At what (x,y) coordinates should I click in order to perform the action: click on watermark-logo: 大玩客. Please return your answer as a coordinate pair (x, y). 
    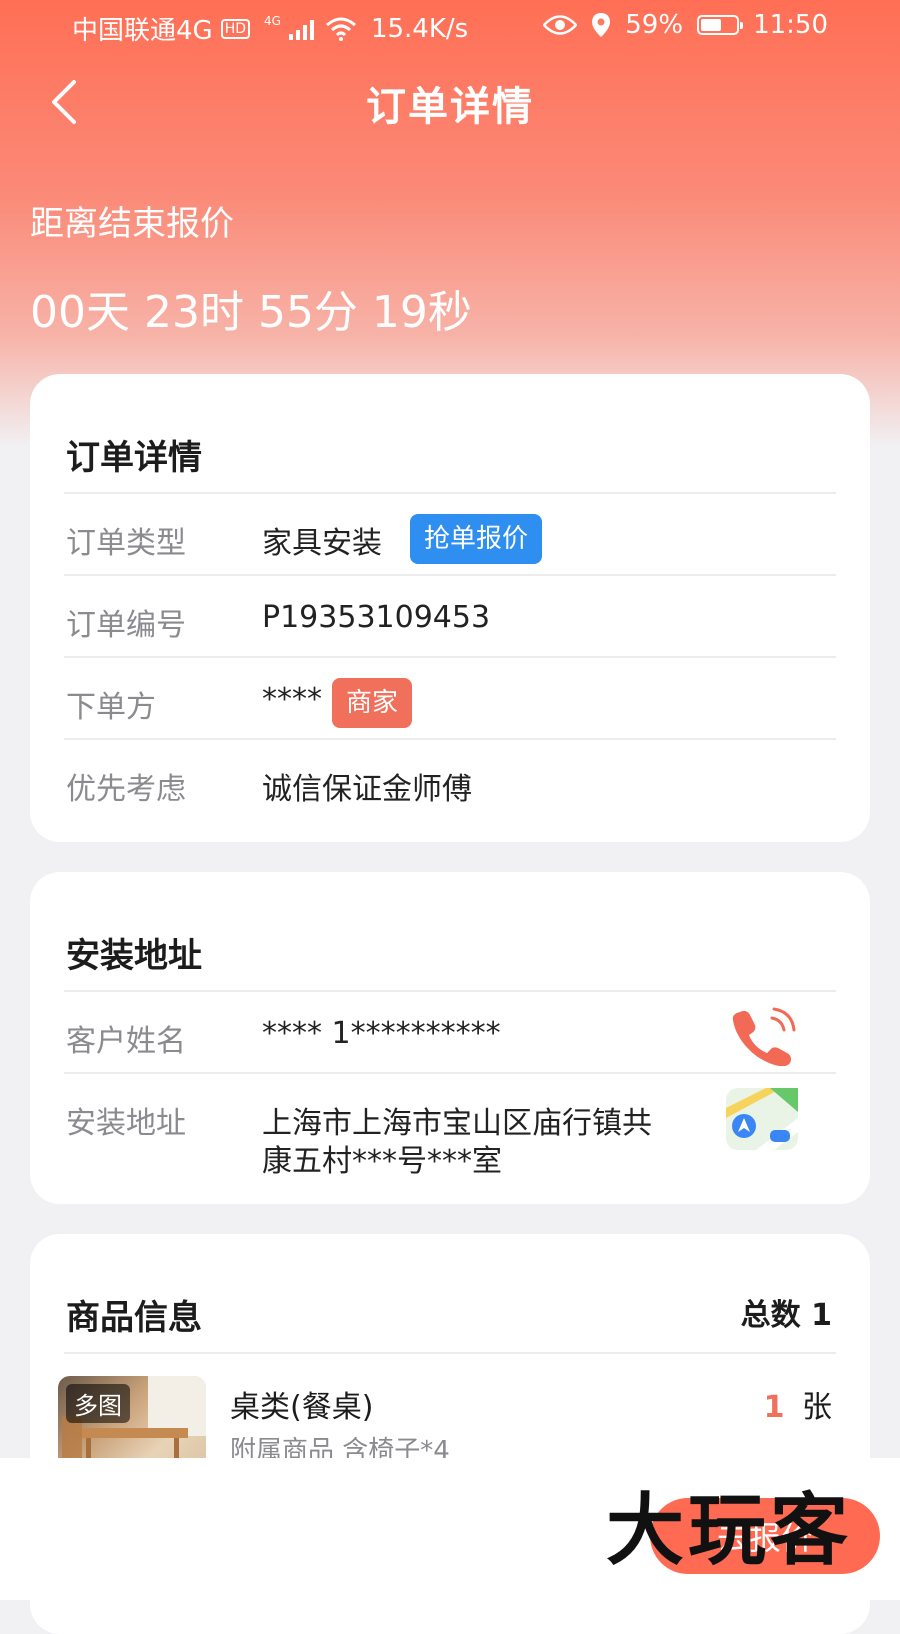
    Looking at the image, I should click on (729, 1530).